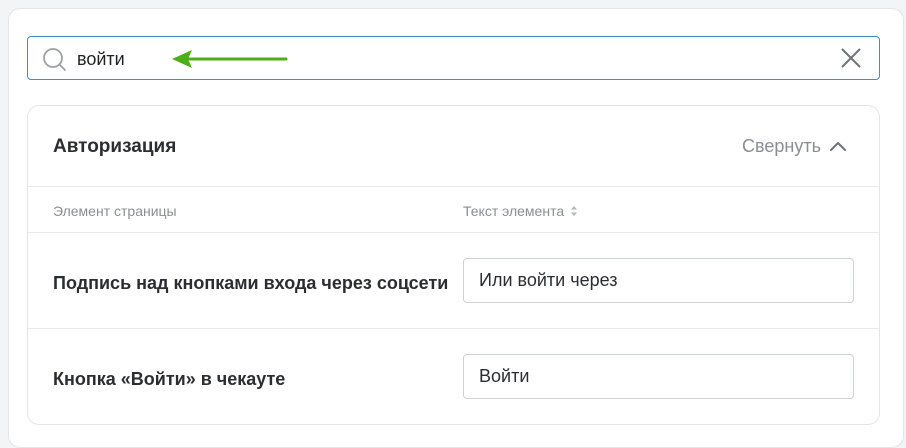 This screenshot has width=906, height=448. I want to click on column-header-text-label: Текст элемента, so click(514, 211).